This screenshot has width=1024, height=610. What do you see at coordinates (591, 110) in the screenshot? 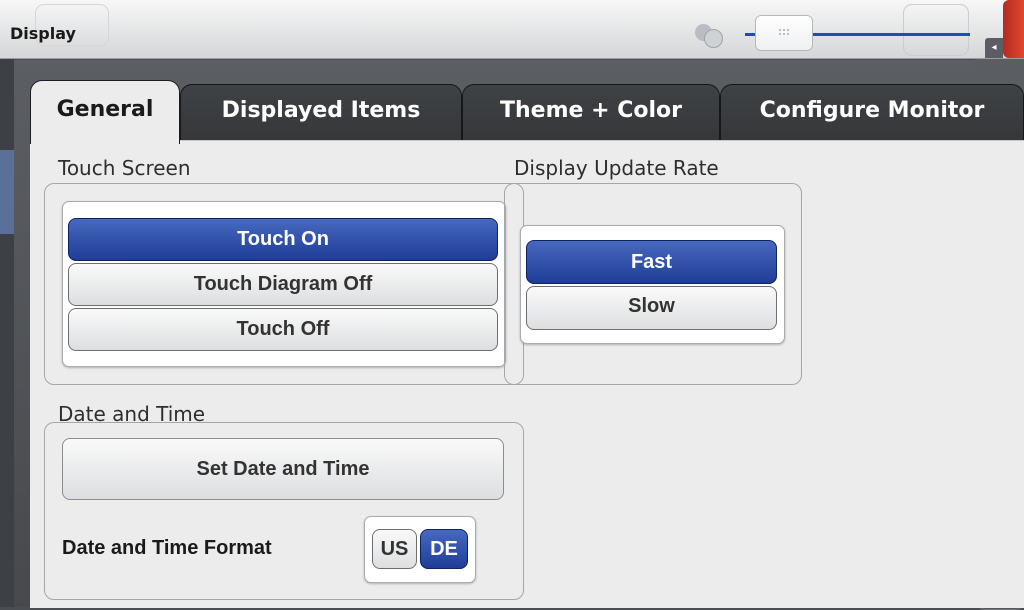
I see `tab-label: Theme + Color` at bounding box center [591, 110].